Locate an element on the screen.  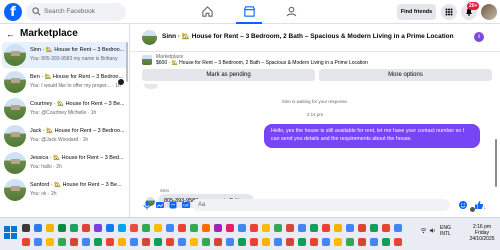
groups-icon is located at coordinates (291, 11).